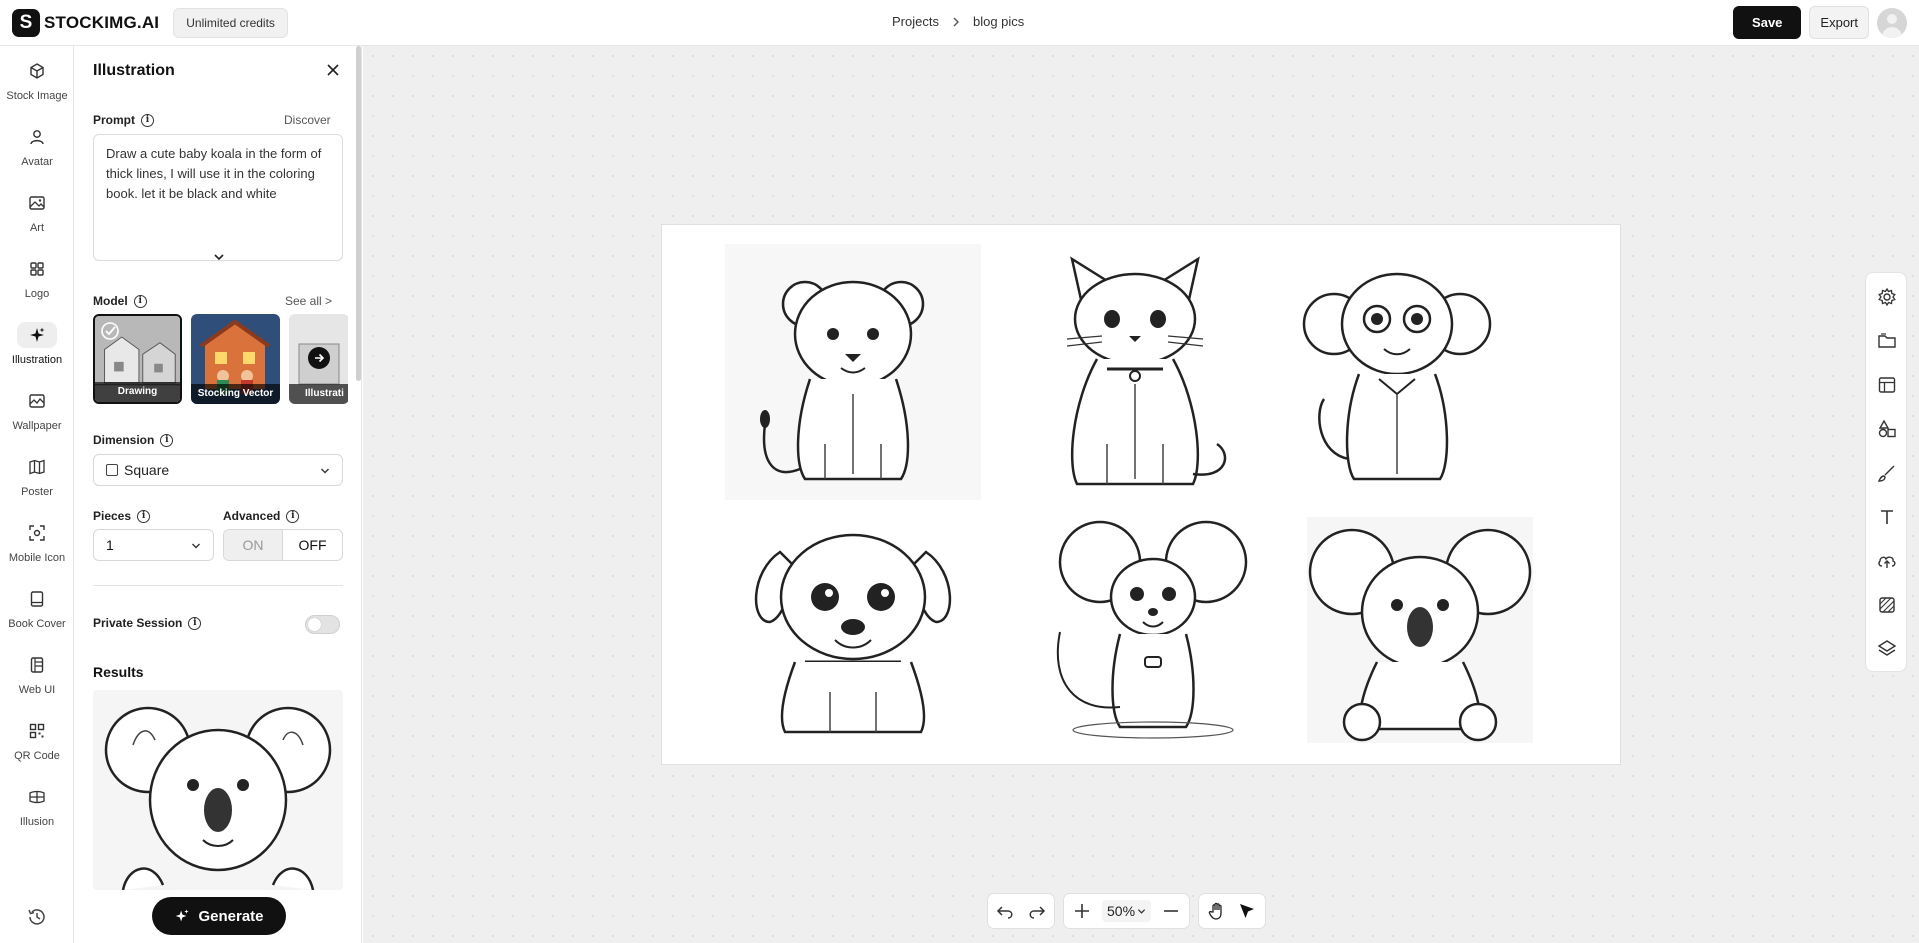 Image resolution: width=1919 pixels, height=943 pixels. Describe the element at coordinates (1146, 371) in the screenshot. I see `kitten-image` at that location.